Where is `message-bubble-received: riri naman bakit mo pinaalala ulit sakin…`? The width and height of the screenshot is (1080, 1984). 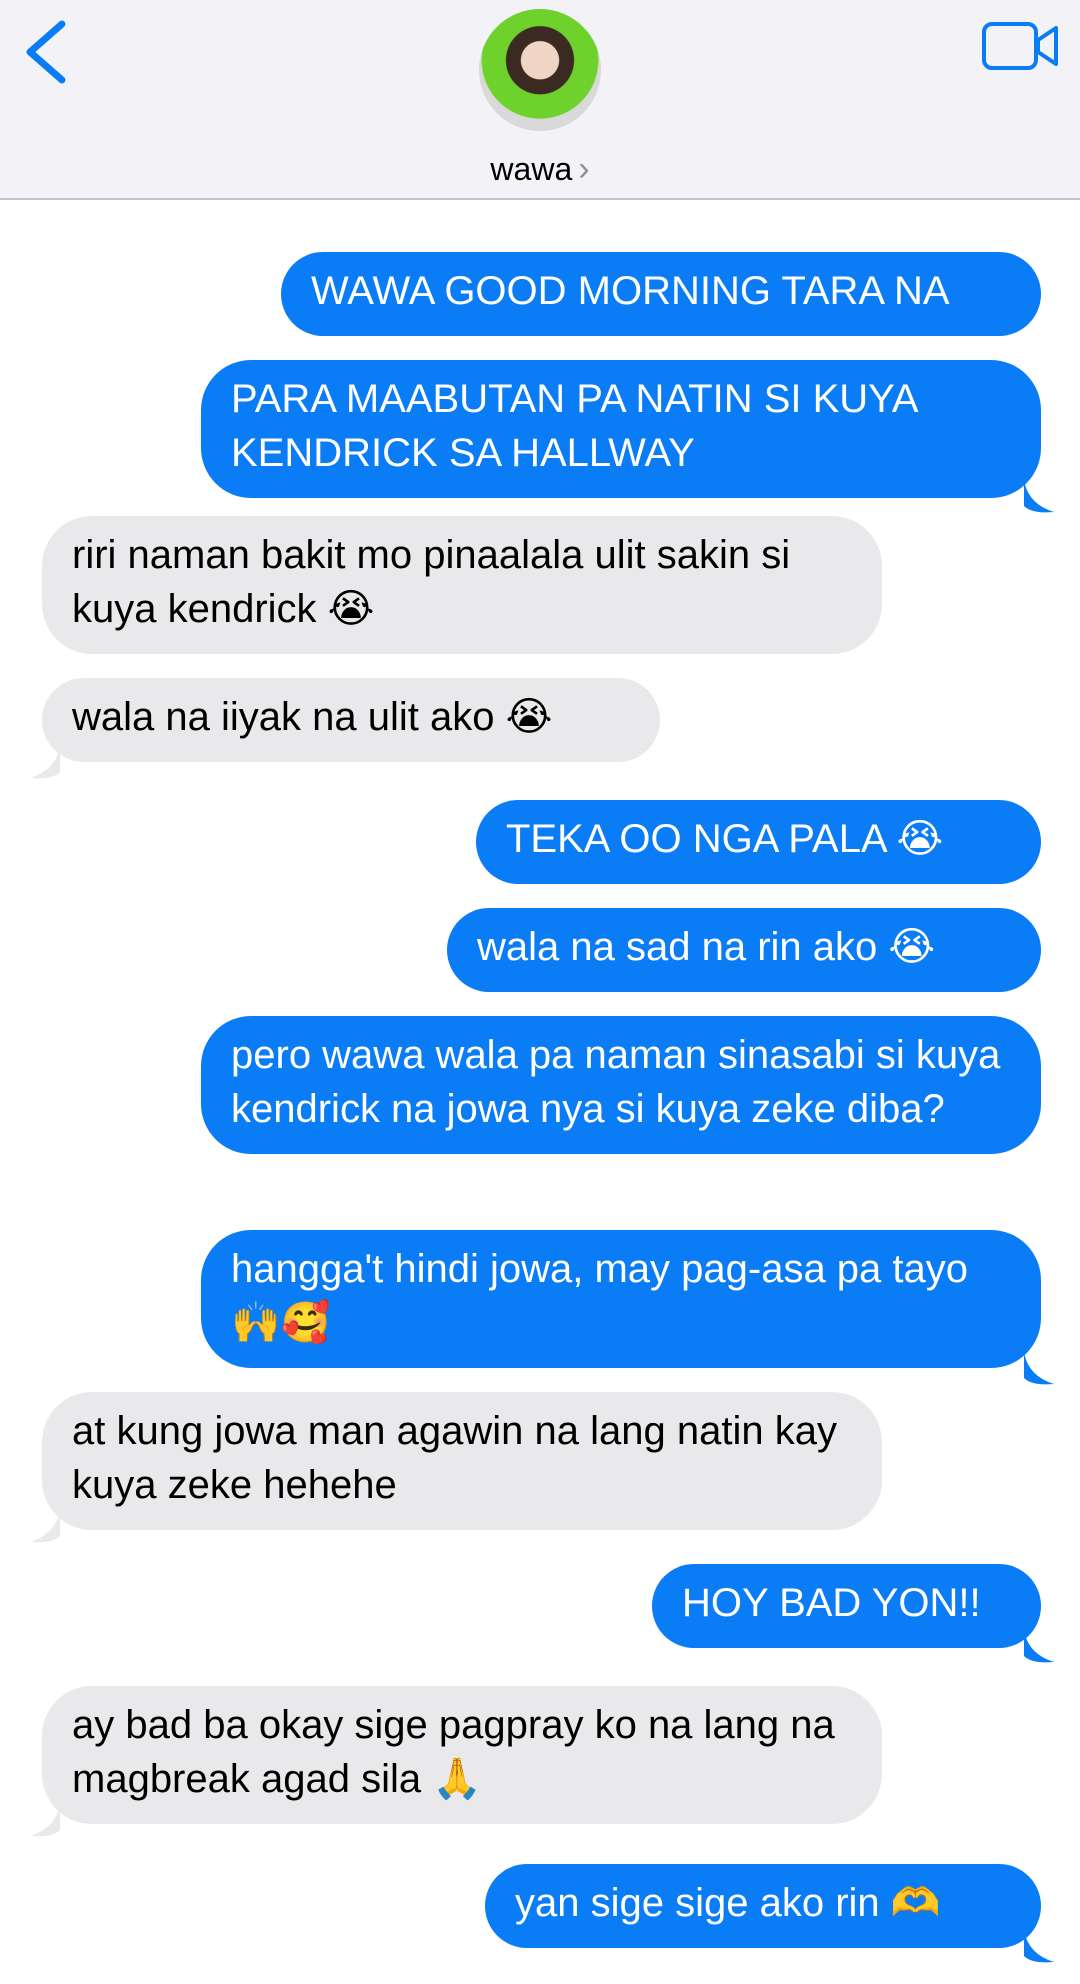 message-bubble-received: riri naman bakit mo pinaalala ulit sakin… is located at coordinates (462, 585).